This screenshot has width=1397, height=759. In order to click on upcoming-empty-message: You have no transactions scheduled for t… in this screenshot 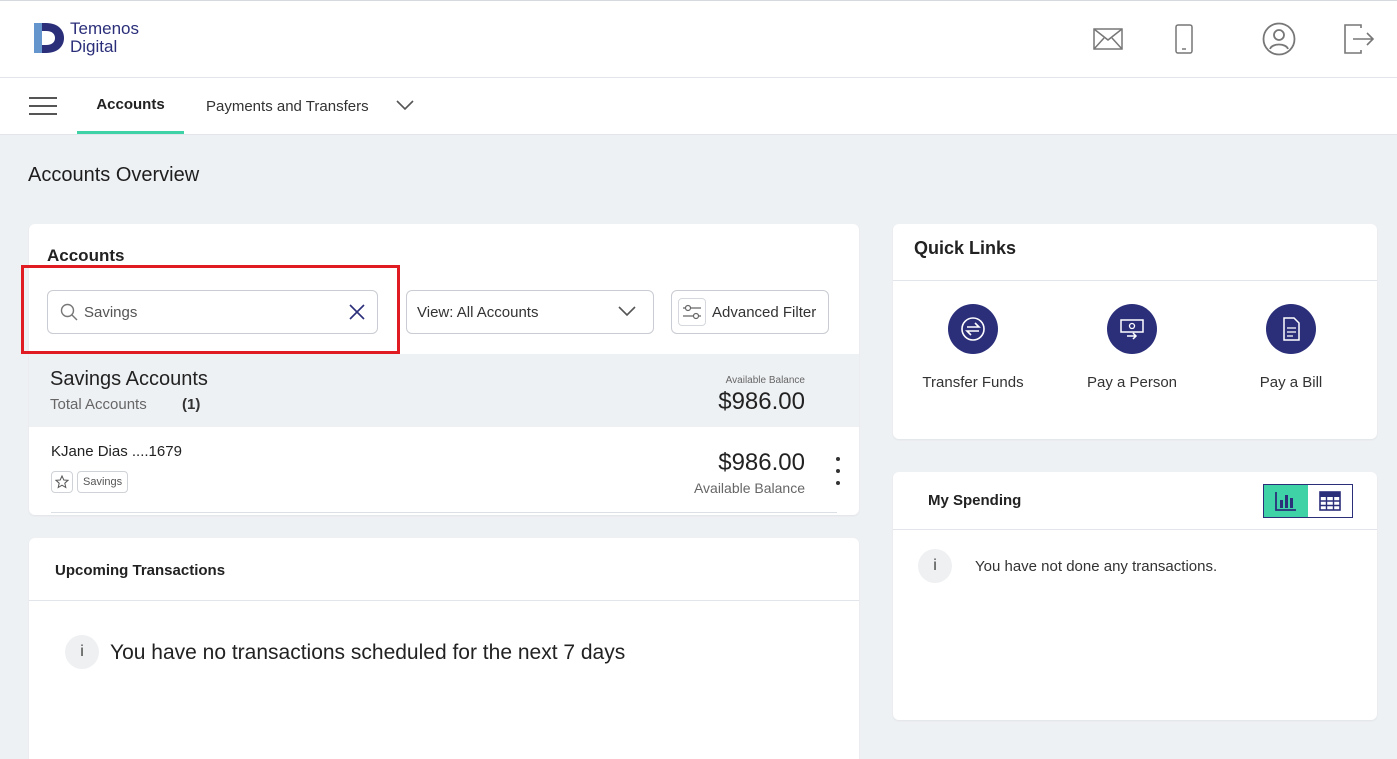, I will do `click(368, 652)`.